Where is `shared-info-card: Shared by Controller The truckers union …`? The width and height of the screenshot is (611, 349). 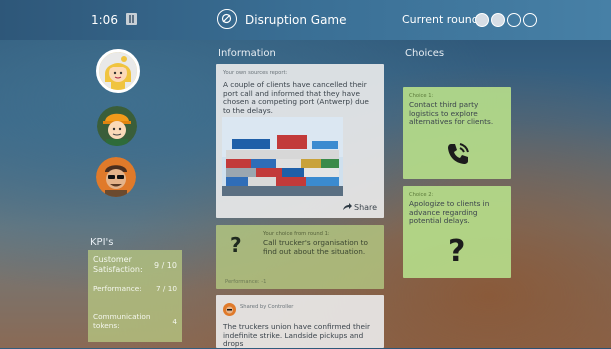 shared-info-card: Shared by Controller The truckers union … is located at coordinates (300, 321).